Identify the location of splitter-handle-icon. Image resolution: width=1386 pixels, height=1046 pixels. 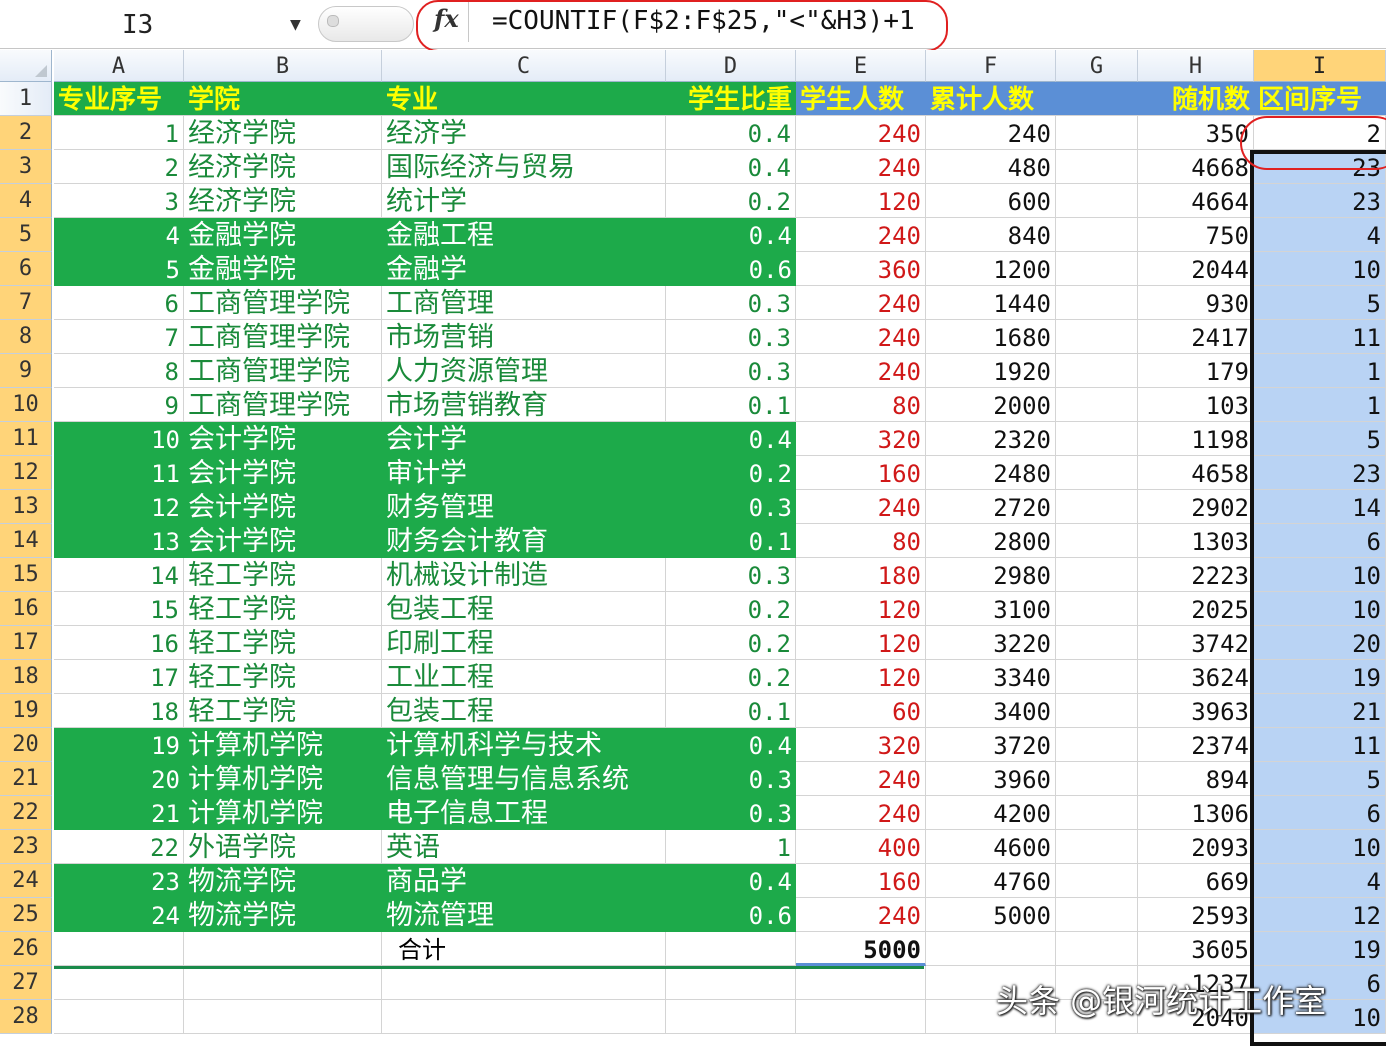
(333, 21).